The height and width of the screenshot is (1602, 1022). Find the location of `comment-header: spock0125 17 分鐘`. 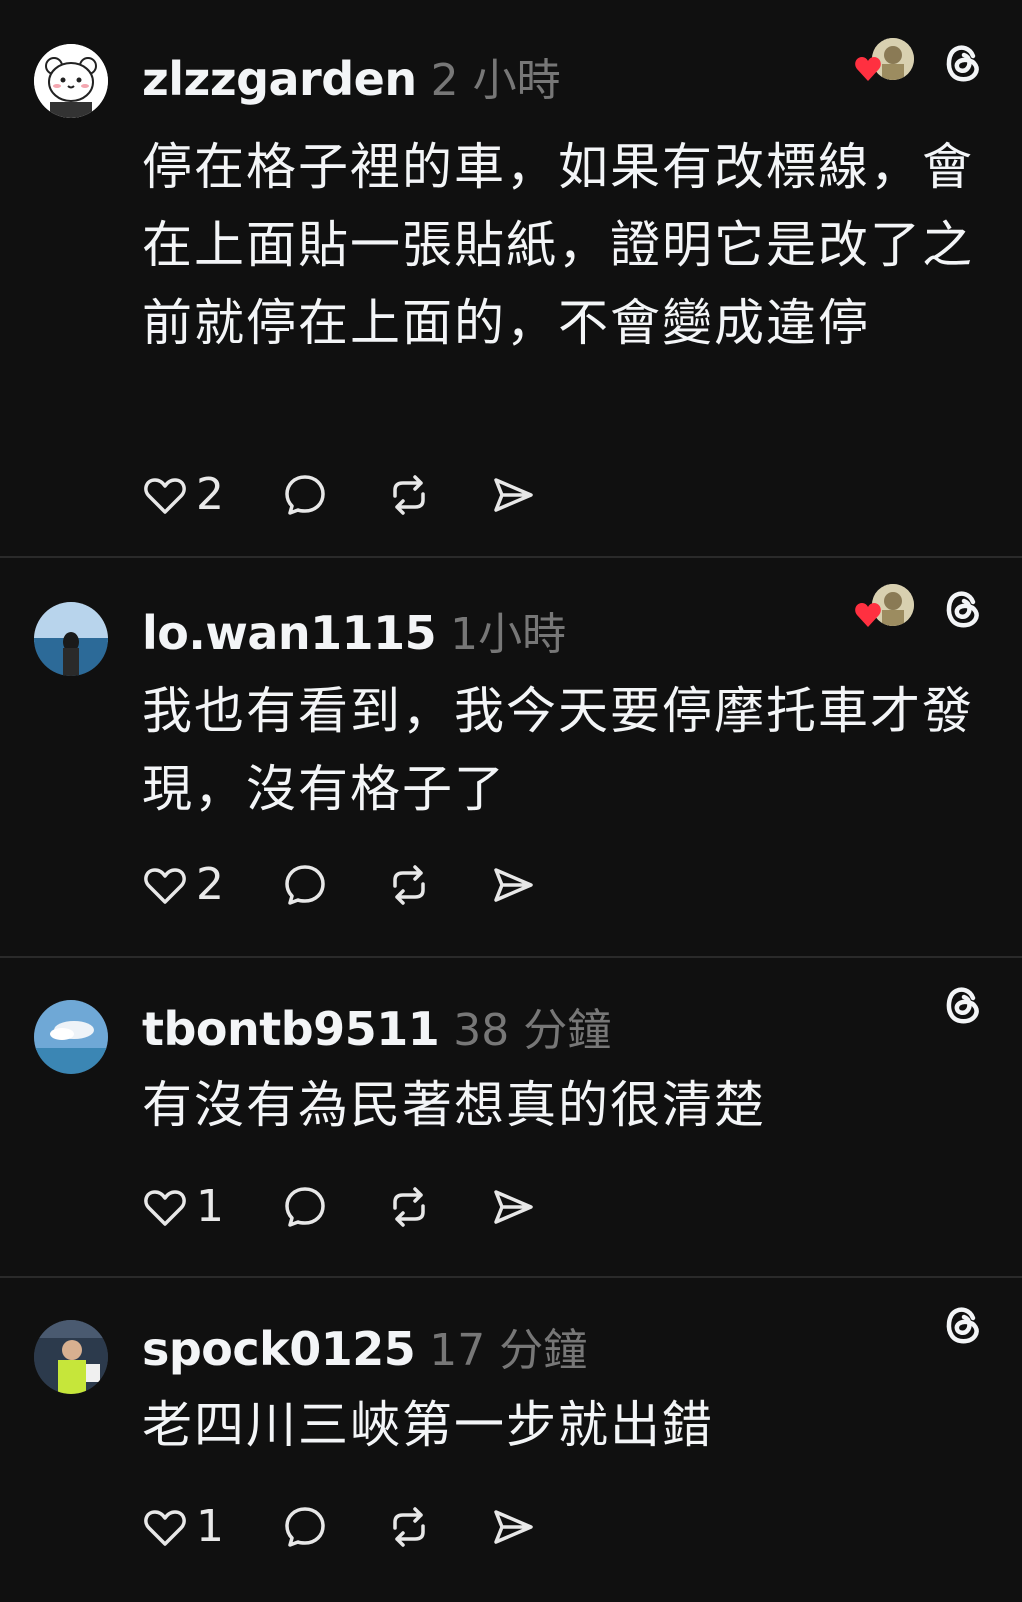

comment-header: spock0125 17 分鐘 is located at coordinates (364, 1346).